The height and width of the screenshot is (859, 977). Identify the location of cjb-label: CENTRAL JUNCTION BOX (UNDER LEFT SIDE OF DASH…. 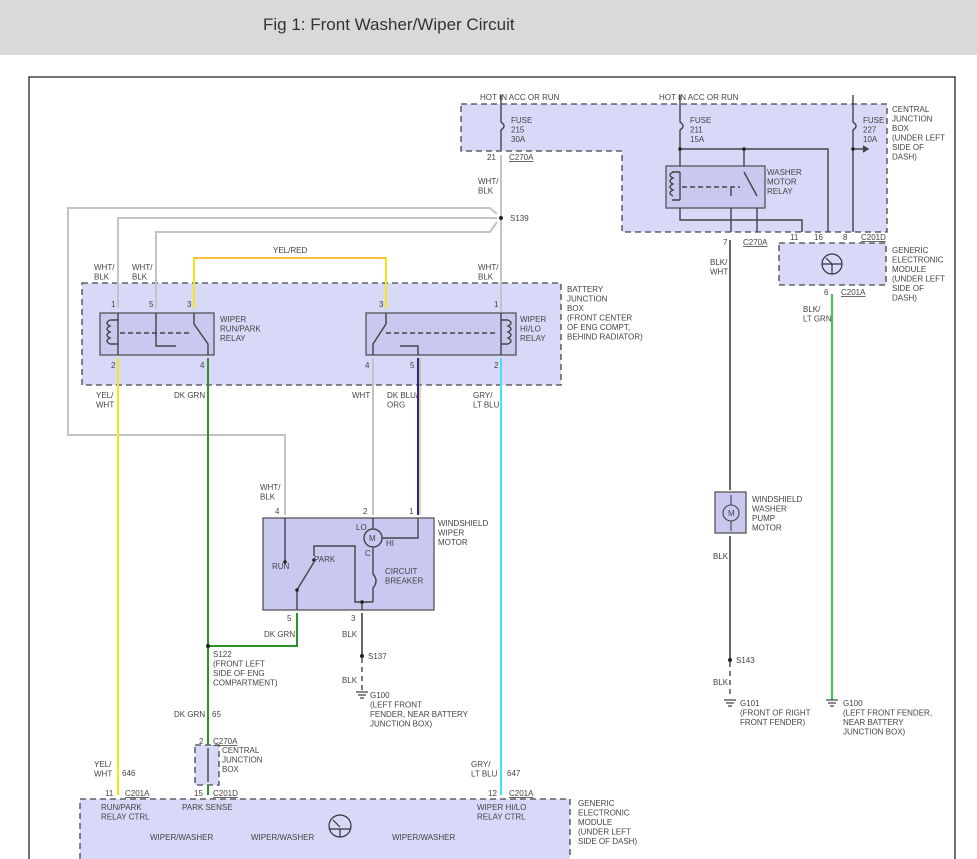
(918, 133).